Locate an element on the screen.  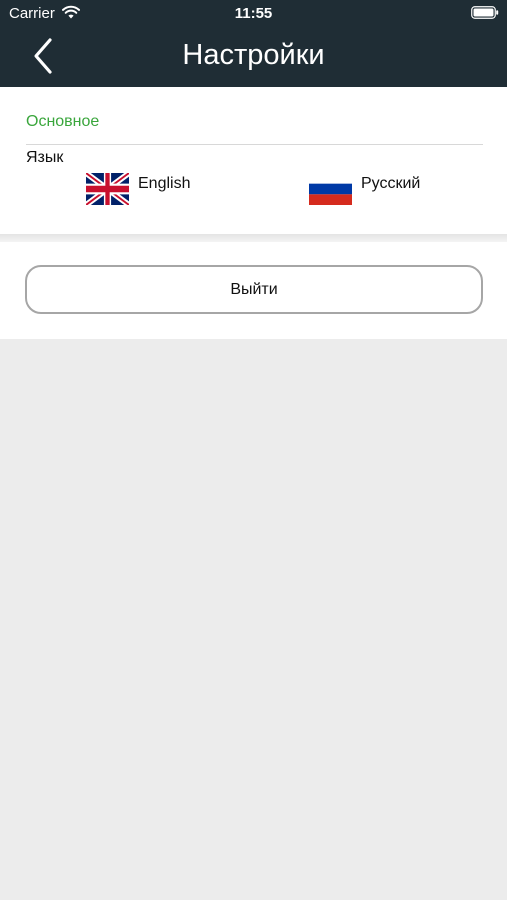
page-title: Настройки is located at coordinates (253, 55).